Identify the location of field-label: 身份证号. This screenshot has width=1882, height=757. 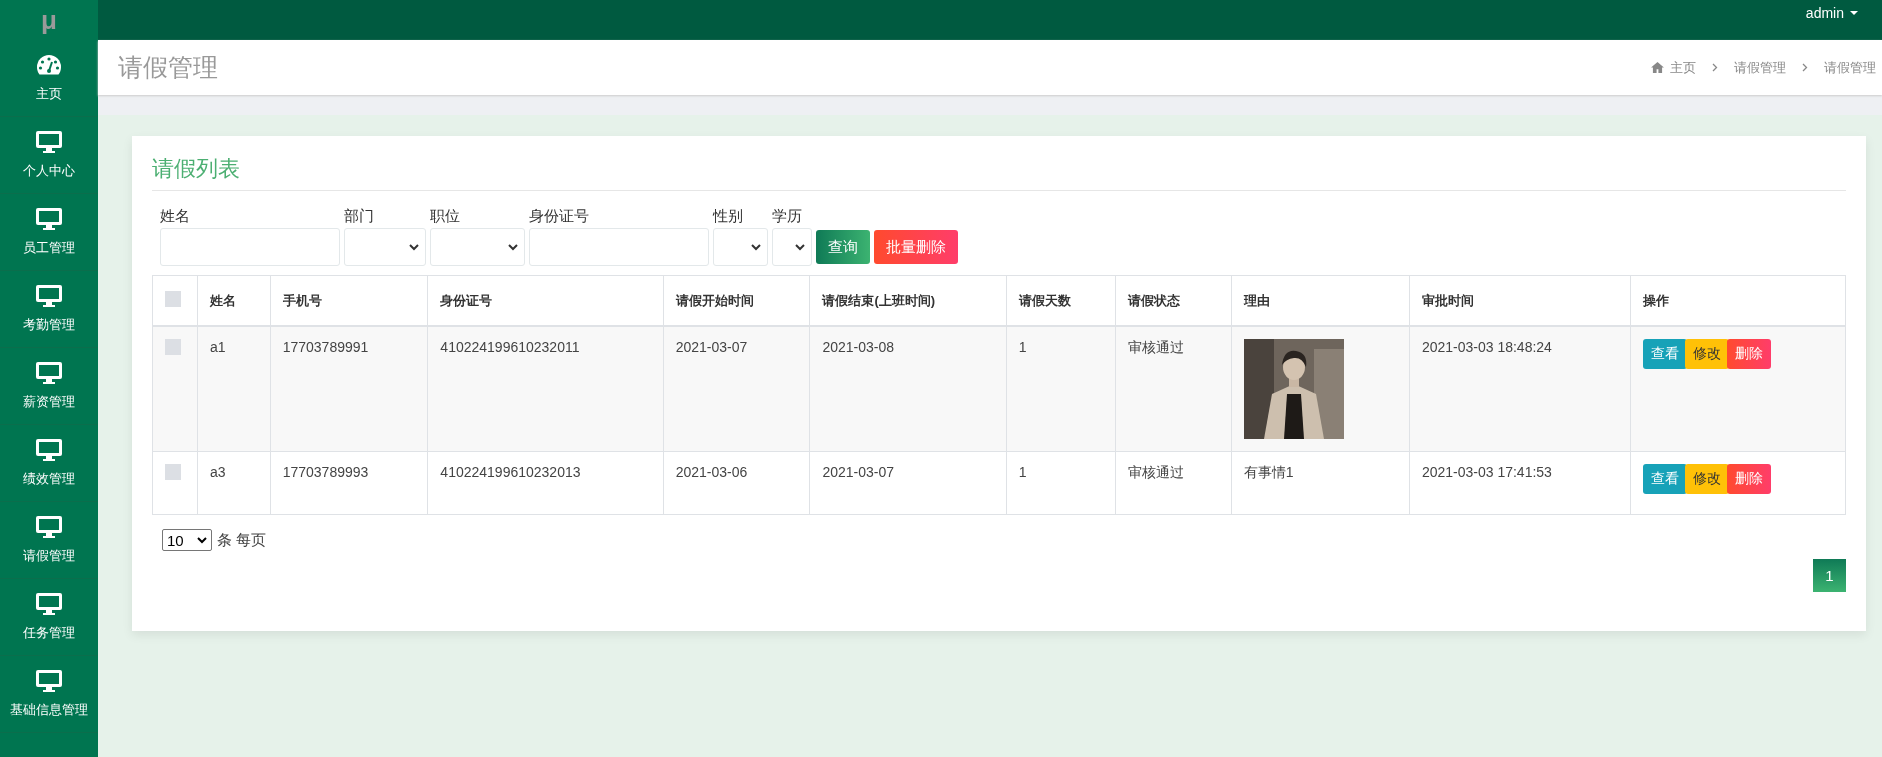
(559, 216).